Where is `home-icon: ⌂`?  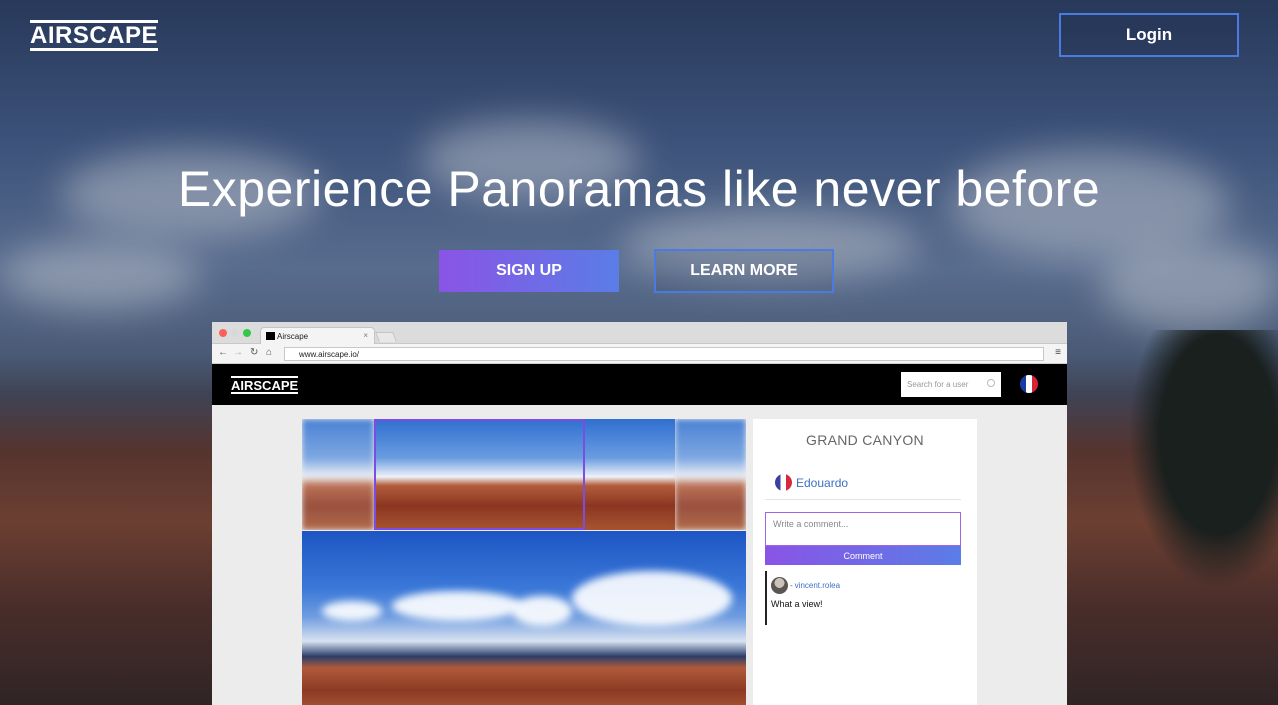
home-icon: ⌂ is located at coordinates (269, 352).